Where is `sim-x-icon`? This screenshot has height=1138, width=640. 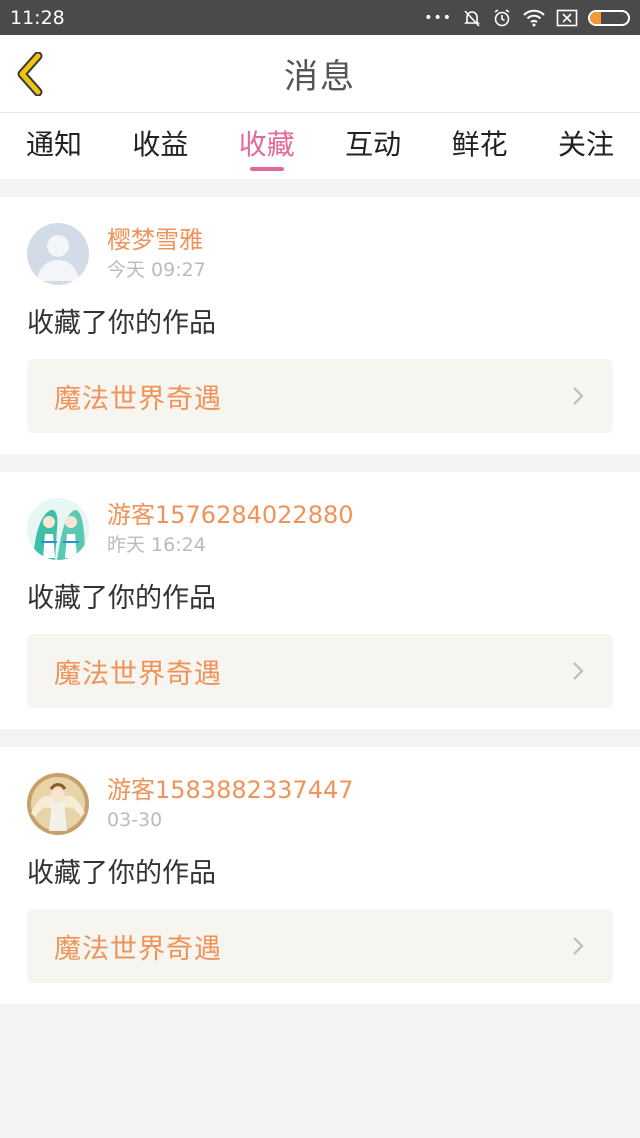 sim-x-icon is located at coordinates (567, 17).